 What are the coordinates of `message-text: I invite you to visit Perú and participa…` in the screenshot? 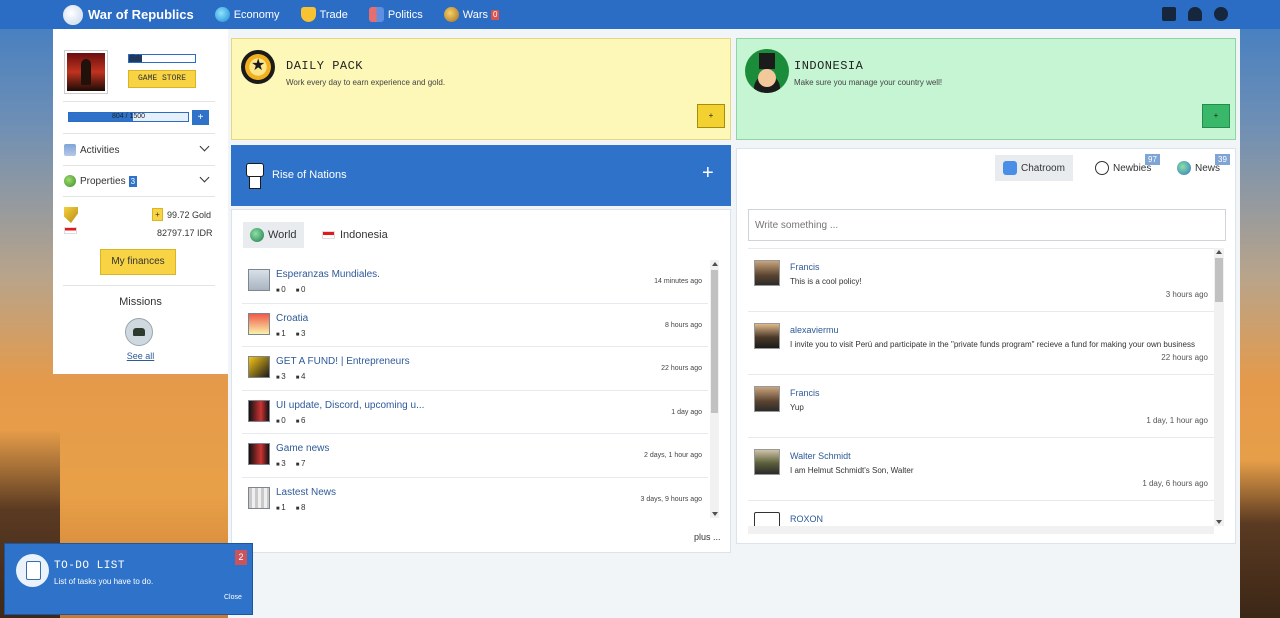 It's located at (992, 344).